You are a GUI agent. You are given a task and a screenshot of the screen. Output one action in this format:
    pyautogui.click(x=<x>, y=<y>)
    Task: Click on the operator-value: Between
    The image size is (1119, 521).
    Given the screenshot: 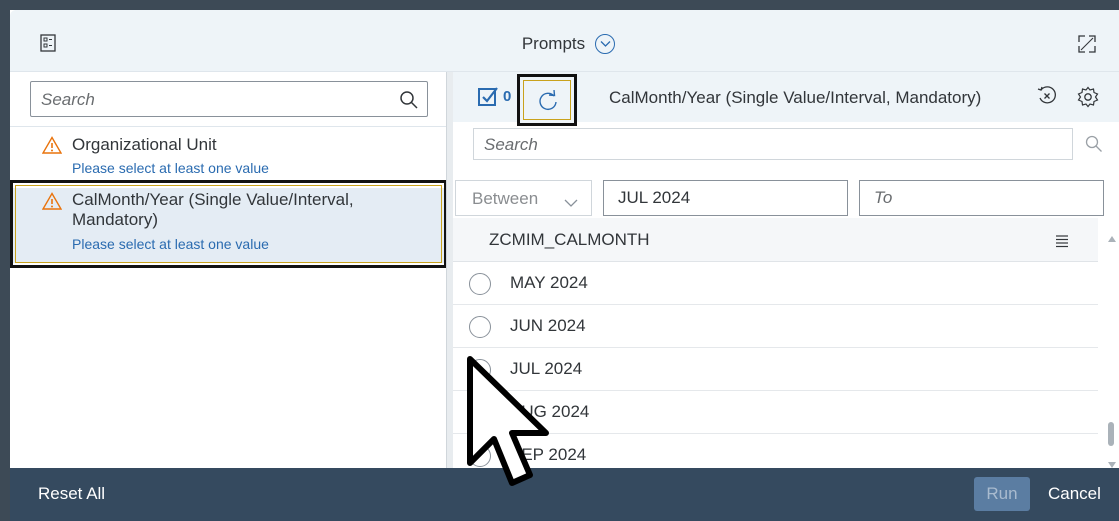 What is the action you would take?
    pyautogui.click(x=505, y=198)
    